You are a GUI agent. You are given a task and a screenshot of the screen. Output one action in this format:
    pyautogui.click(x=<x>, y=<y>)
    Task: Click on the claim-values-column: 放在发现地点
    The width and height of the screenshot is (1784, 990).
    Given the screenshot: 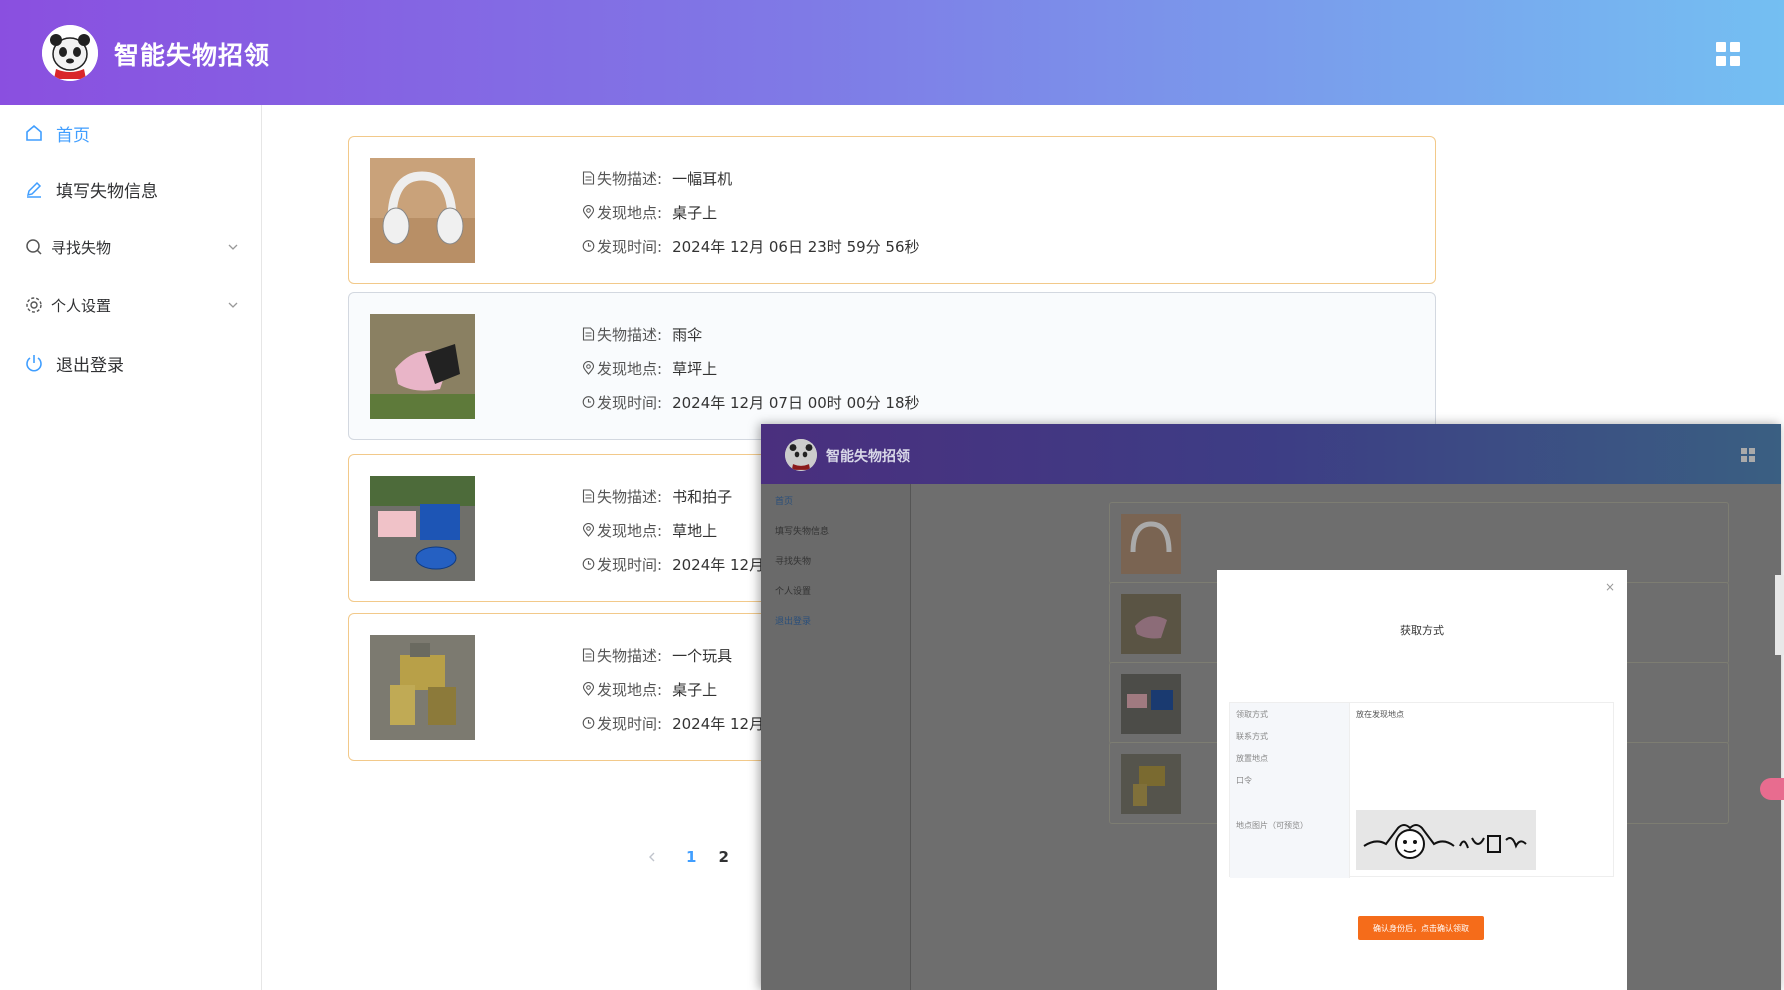 What is the action you would take?
    pyautogui.click(x=1482, y=790)
    